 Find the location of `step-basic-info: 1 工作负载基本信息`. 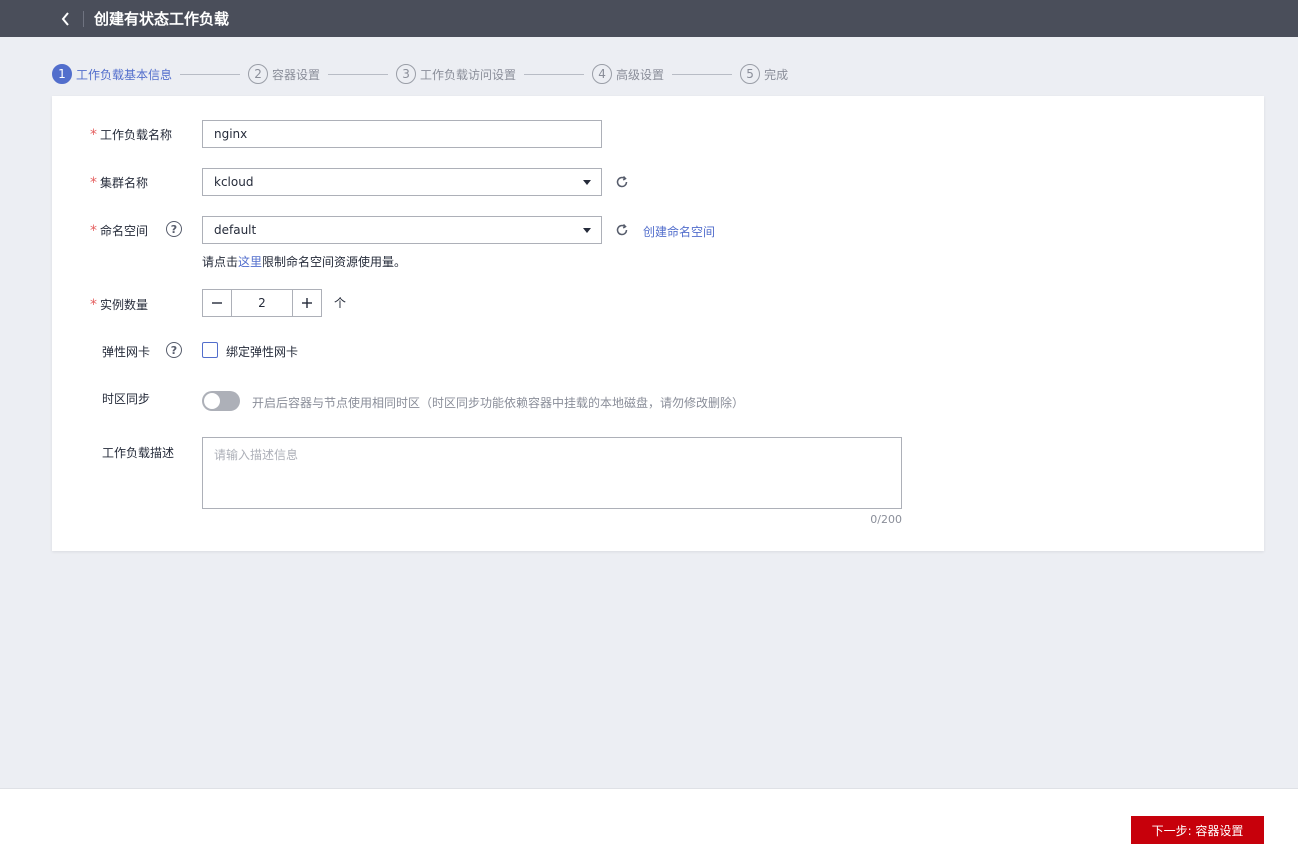

step-basic-info: 1 工作负载基本信息 is located at coordinates (112, 74).